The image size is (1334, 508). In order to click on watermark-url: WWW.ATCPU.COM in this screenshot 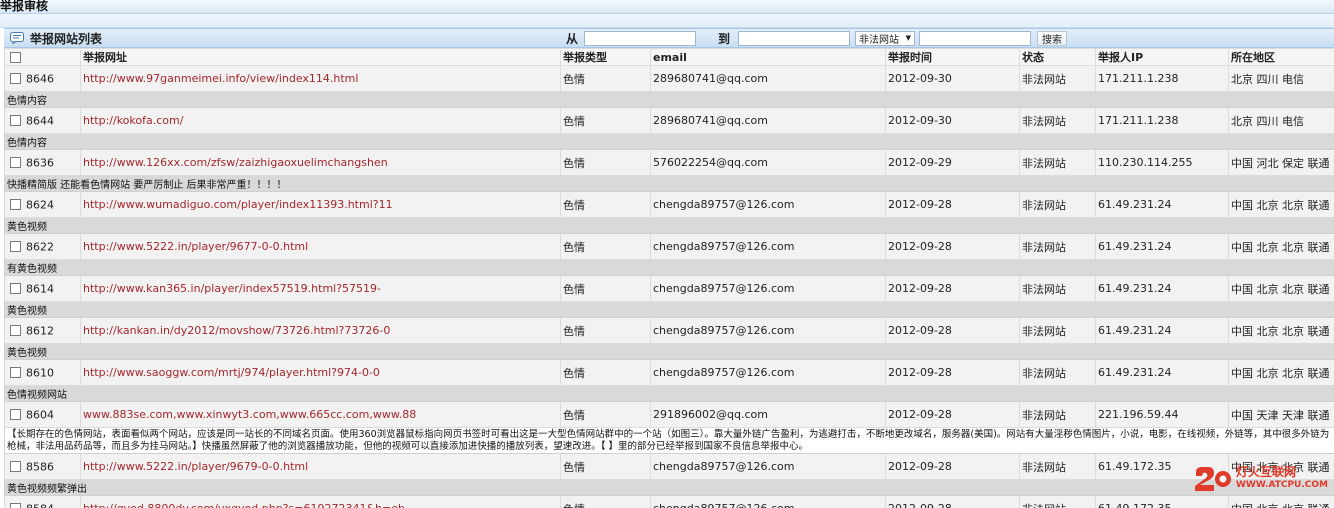, I will do `click(1281, 485)`.